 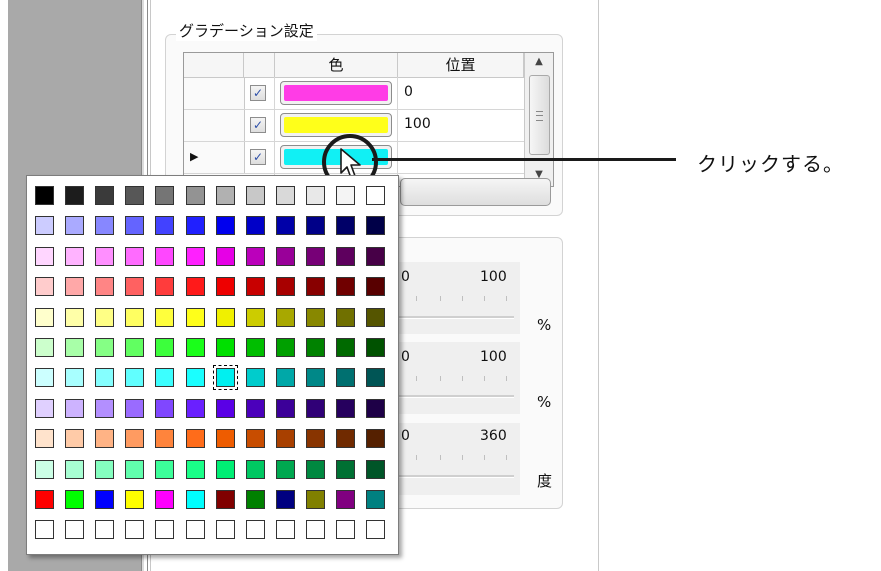 I want to click on slider-2-track, so click(x=455, y=396).